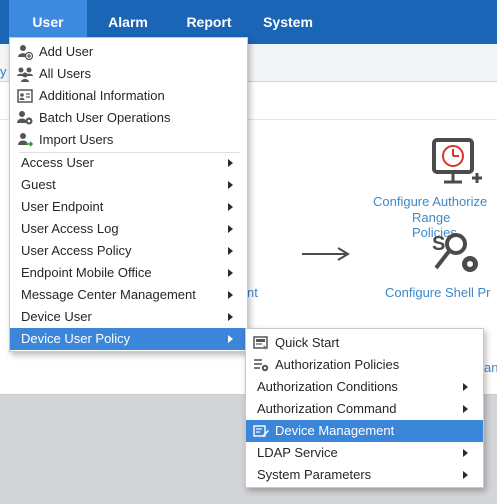 Image resolution: width=497 pixels, height=504 pixels. I want to click on menu-item-label: Batch User Operations, so click(105, 117).